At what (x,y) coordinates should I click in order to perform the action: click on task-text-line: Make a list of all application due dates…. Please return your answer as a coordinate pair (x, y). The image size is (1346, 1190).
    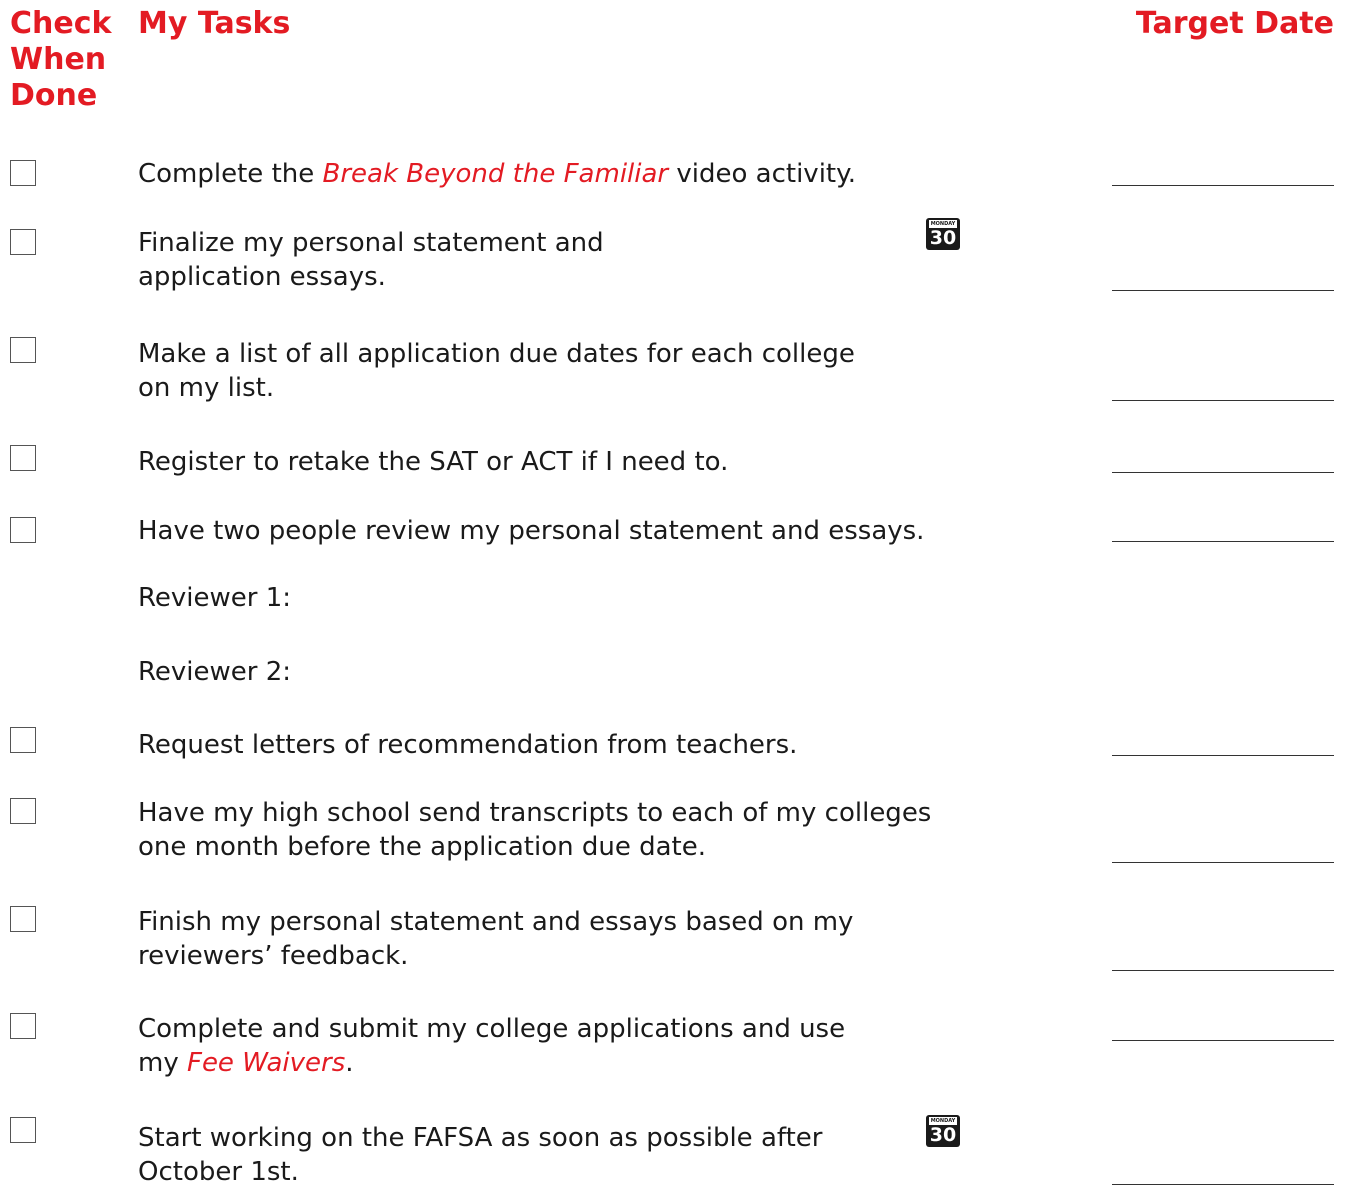
    Looking at the image, I should click on (496, 354).